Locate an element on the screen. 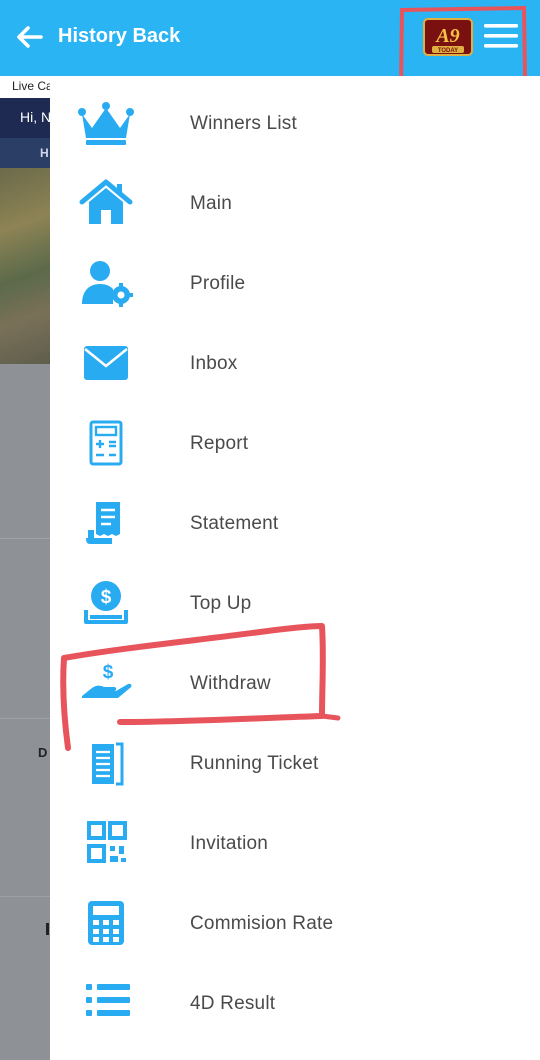  menu-item-statement: Statement is located at coordinates (295, 520).